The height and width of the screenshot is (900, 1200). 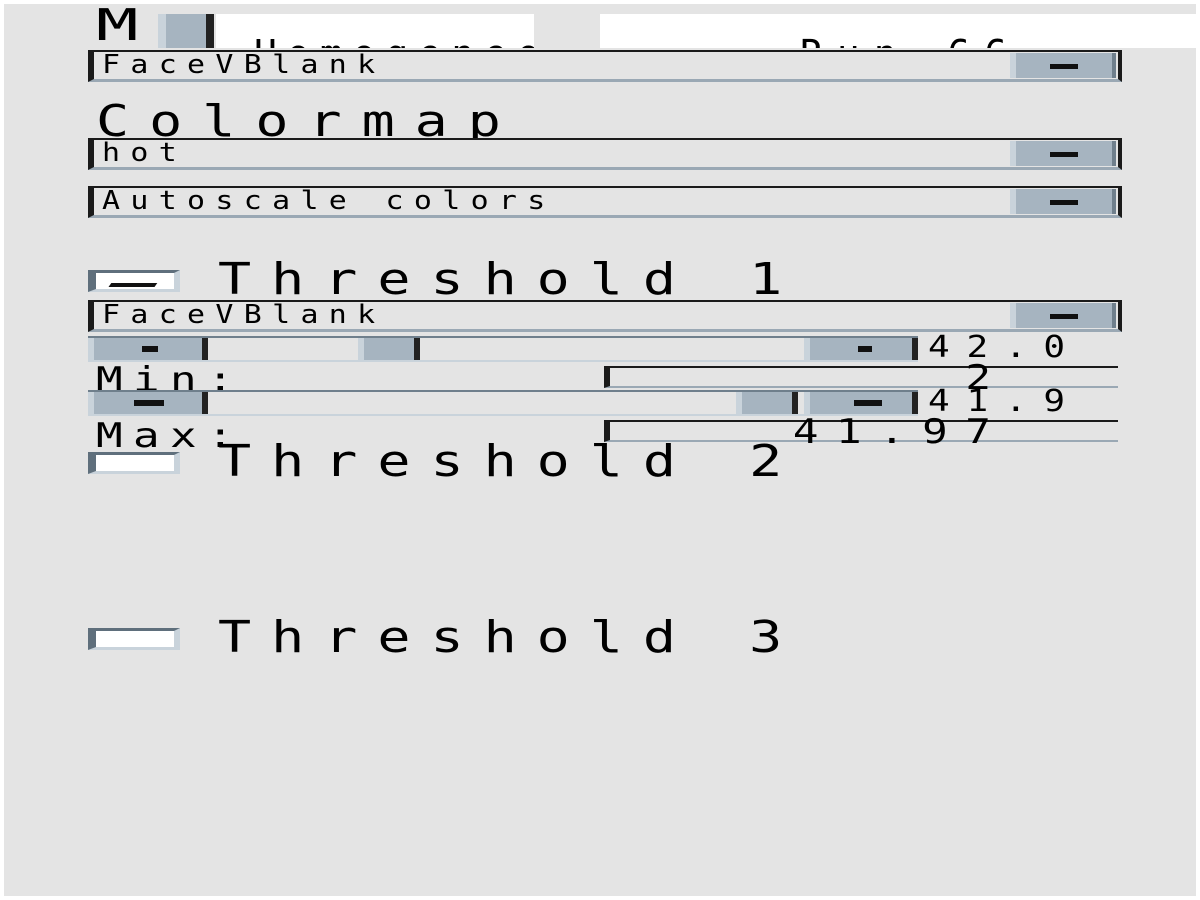 I want to click on threshold-1-max-thumb, so click(x=767, y=403).